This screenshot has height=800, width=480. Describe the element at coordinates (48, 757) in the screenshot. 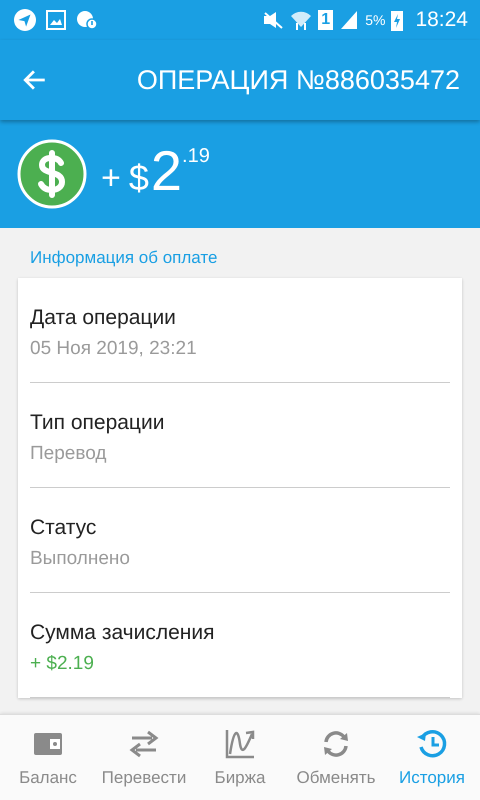

I see `nav-tab: Баланс` at that location.